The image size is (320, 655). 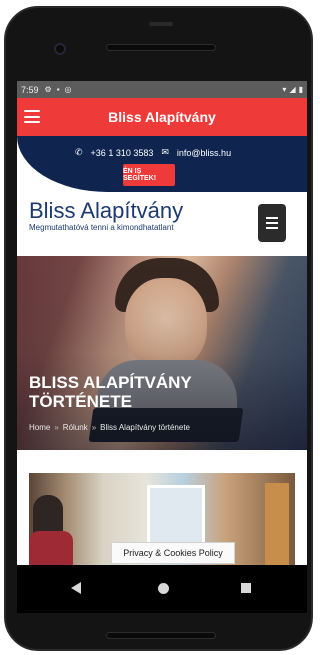 I want to click on battery-icon: ▮, so click(x=300, y=89).